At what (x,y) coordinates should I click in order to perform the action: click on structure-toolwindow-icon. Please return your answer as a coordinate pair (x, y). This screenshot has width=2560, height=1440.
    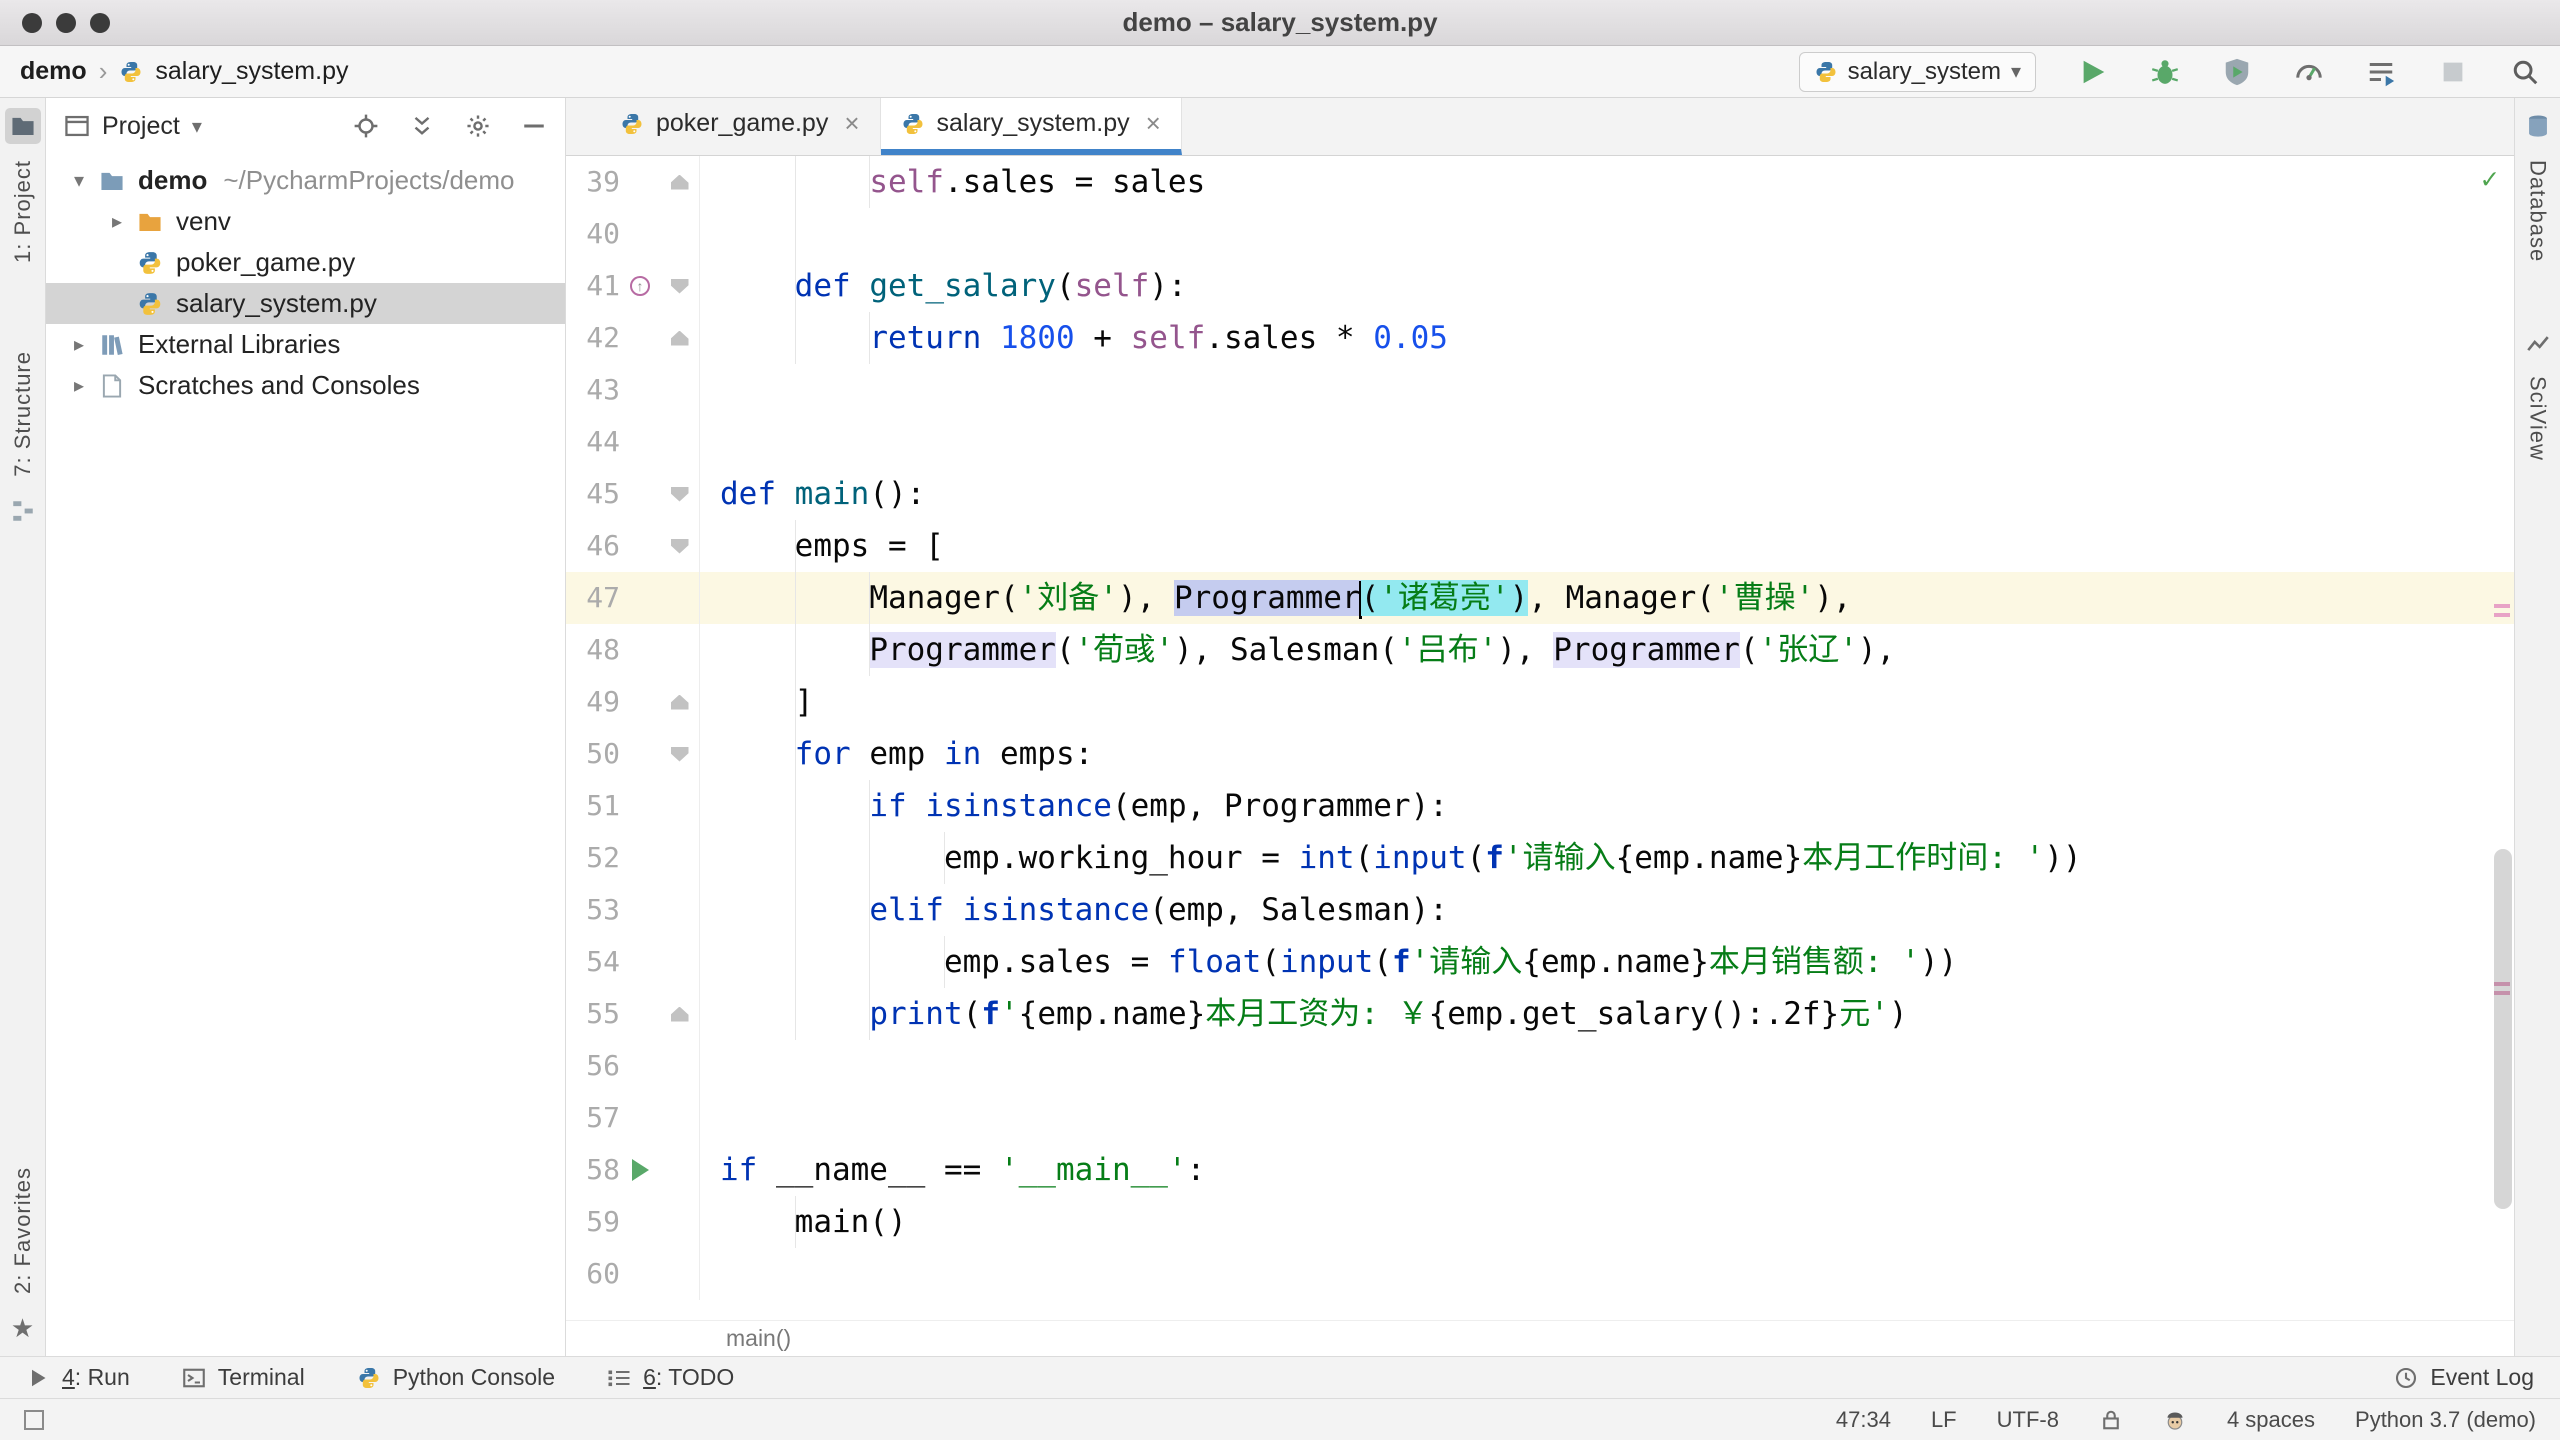
    Looking at the image, I should click on (23, 511).